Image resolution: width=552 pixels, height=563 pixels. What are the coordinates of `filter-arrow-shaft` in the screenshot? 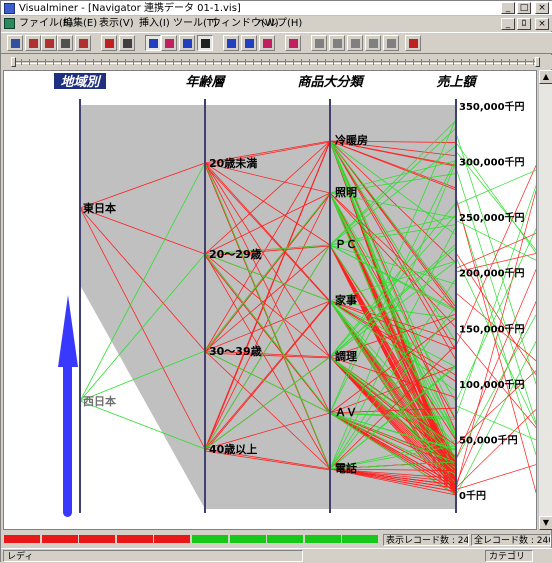 It's located at (67, 429).